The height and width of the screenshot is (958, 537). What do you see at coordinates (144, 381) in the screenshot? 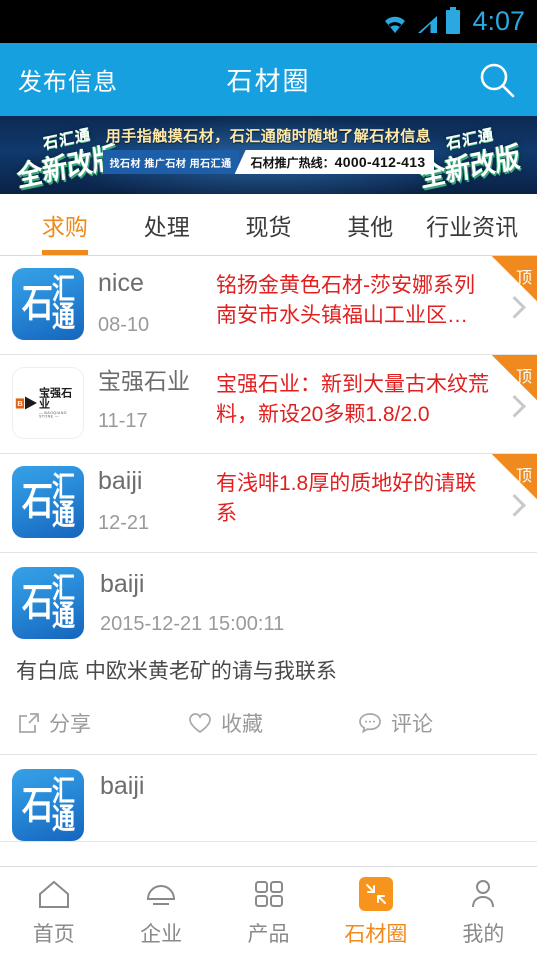
I see `promoted-username: 宝强石业` at bounding box center [144, 381].